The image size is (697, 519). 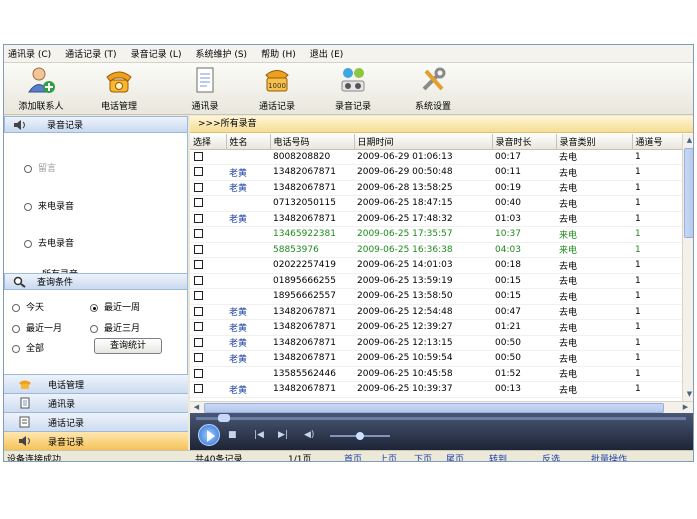 What do you see at coordinates (436, 374) in the screenshot?
I see `table-row: 13585562446 2009-06-25 10:45:58 01:52 去电 1` at bounding box center [436, 374].